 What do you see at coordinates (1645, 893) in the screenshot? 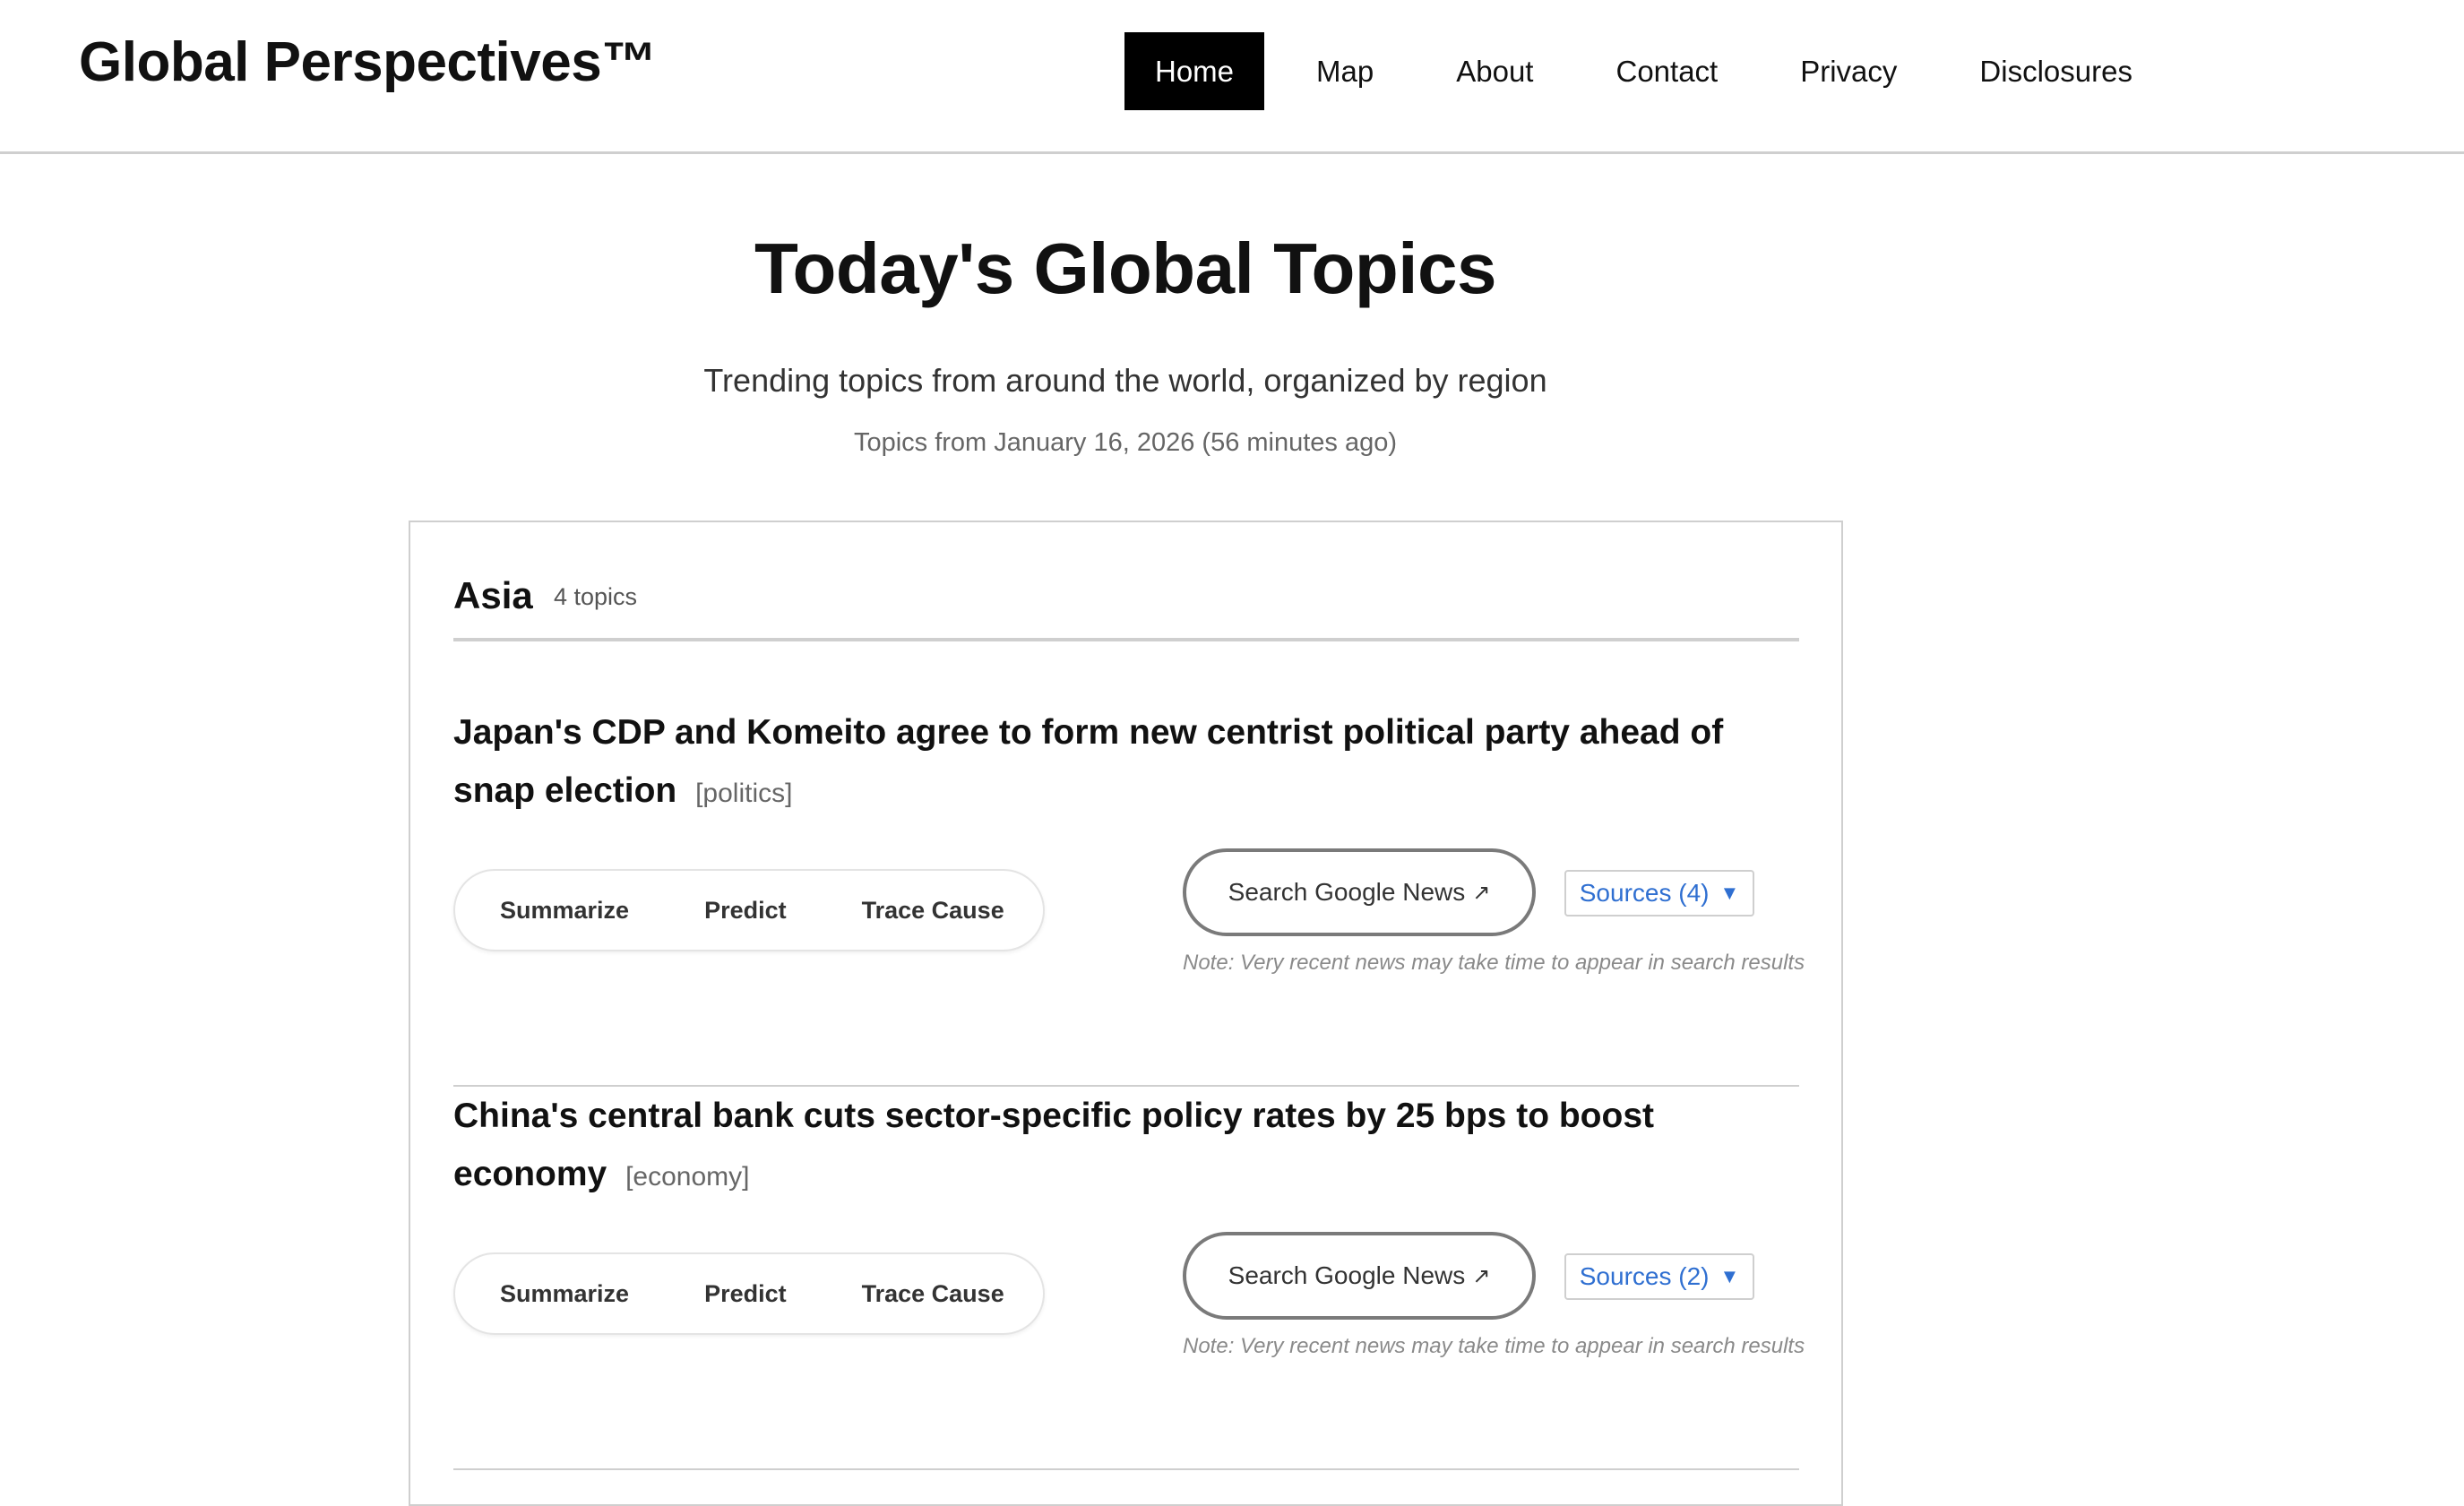
I see `sources-label: Sources (4)` at bounding box center [1645, 893].